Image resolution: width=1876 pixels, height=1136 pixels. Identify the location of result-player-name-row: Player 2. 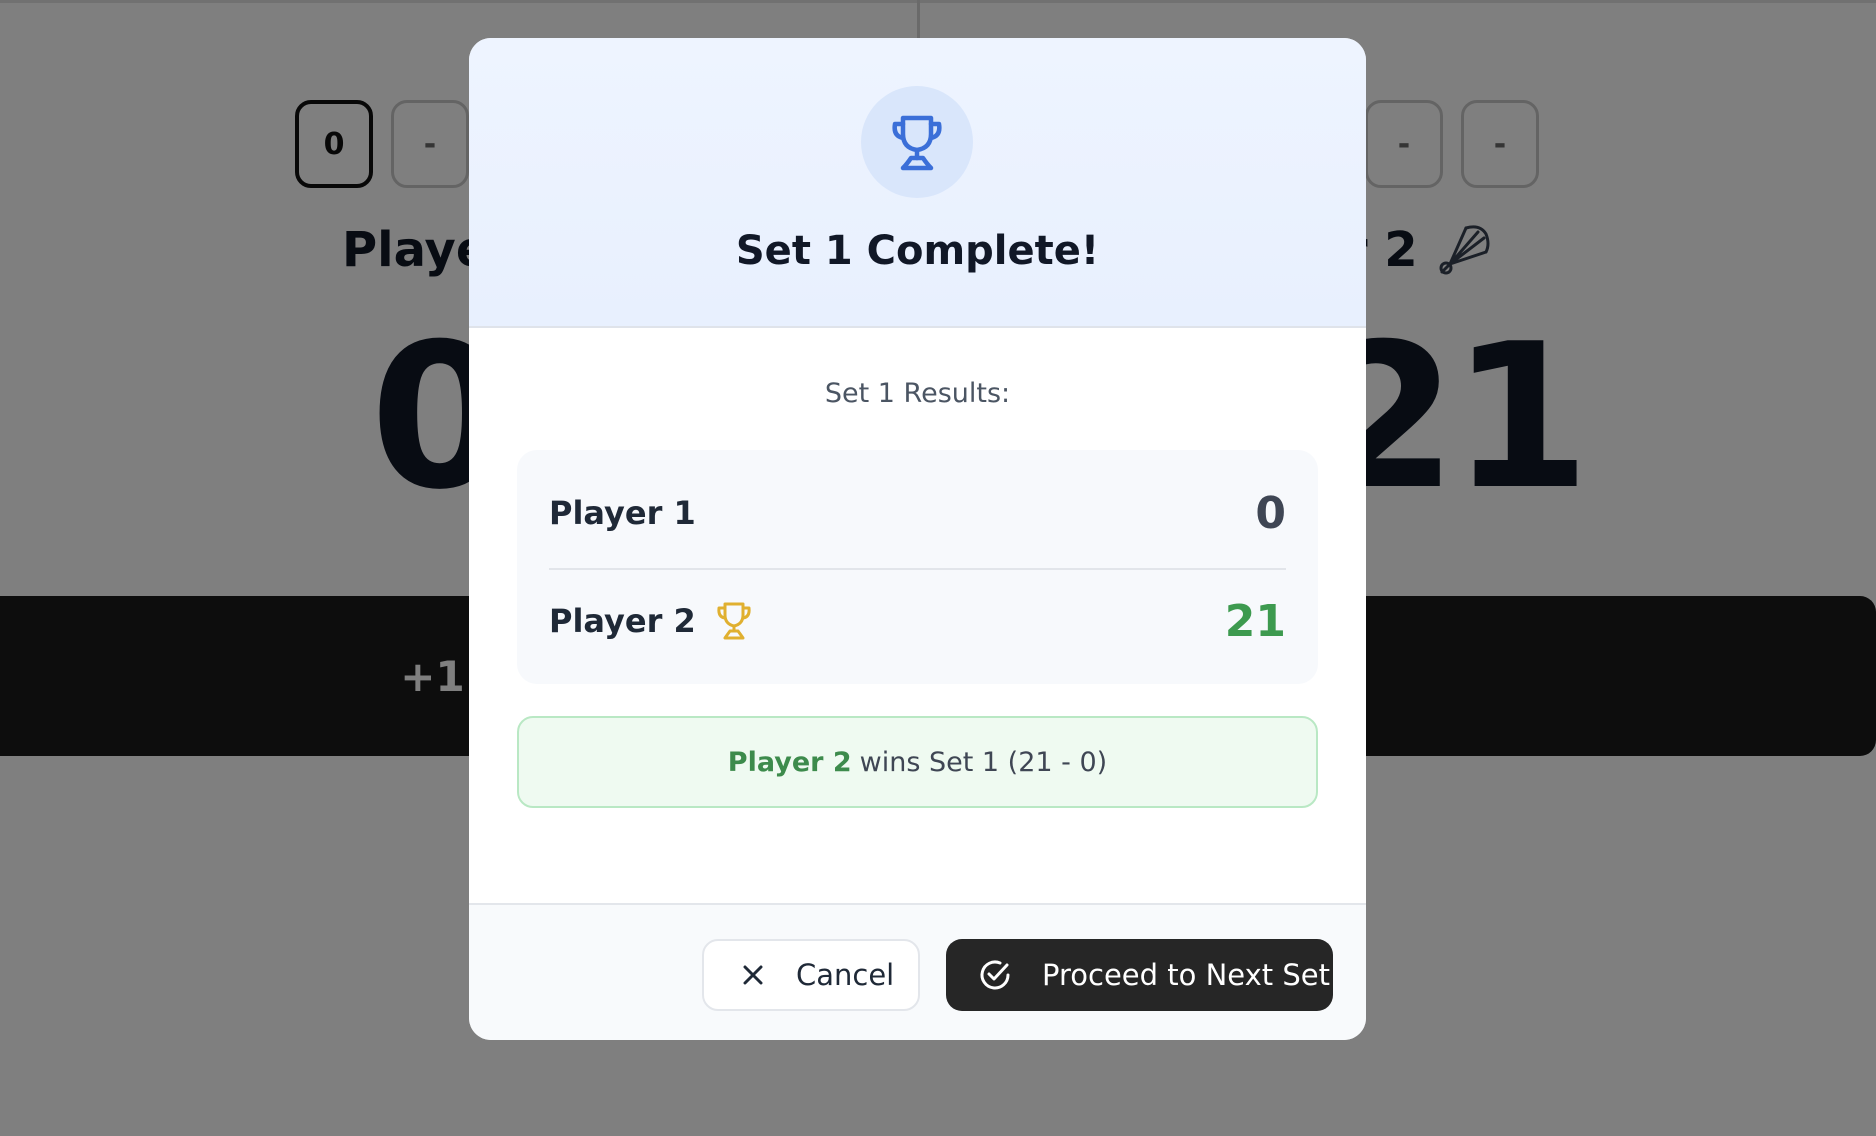
(651, 621).